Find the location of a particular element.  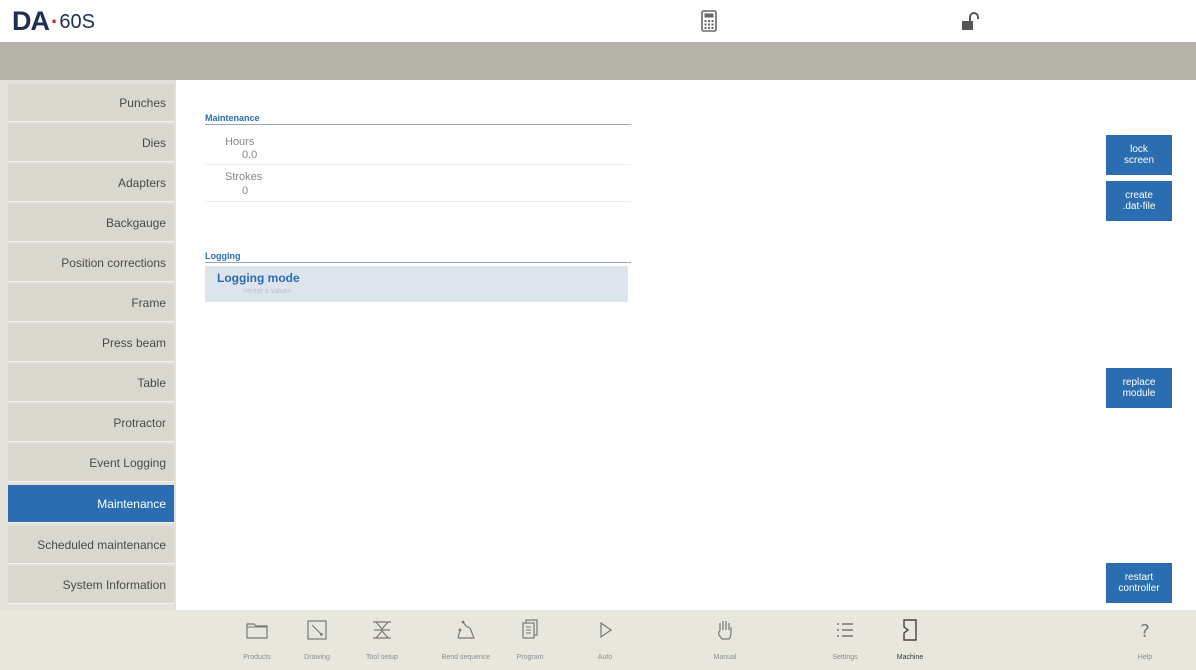

logo: DA · 60S is located at coordinates (53, 21).